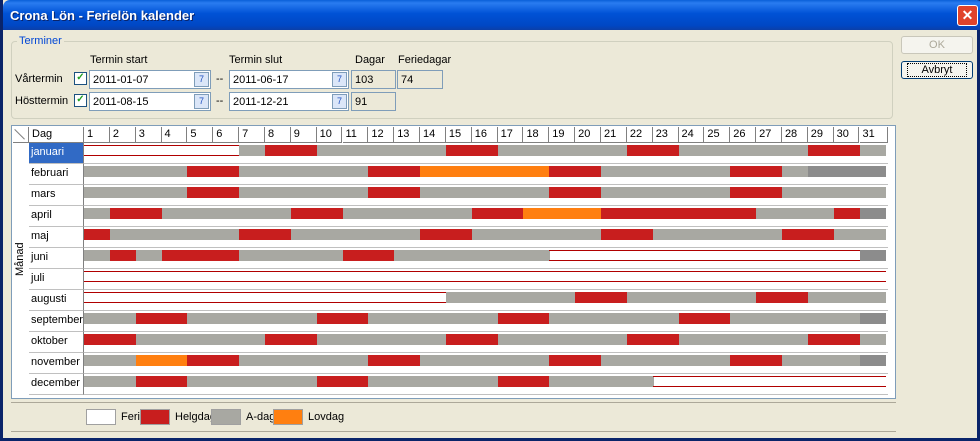 This screenshot has height=441, width=980. Describe the element at coordinates (339, 101) in the screenshot. I see `calendar-icon: 7` at that location.